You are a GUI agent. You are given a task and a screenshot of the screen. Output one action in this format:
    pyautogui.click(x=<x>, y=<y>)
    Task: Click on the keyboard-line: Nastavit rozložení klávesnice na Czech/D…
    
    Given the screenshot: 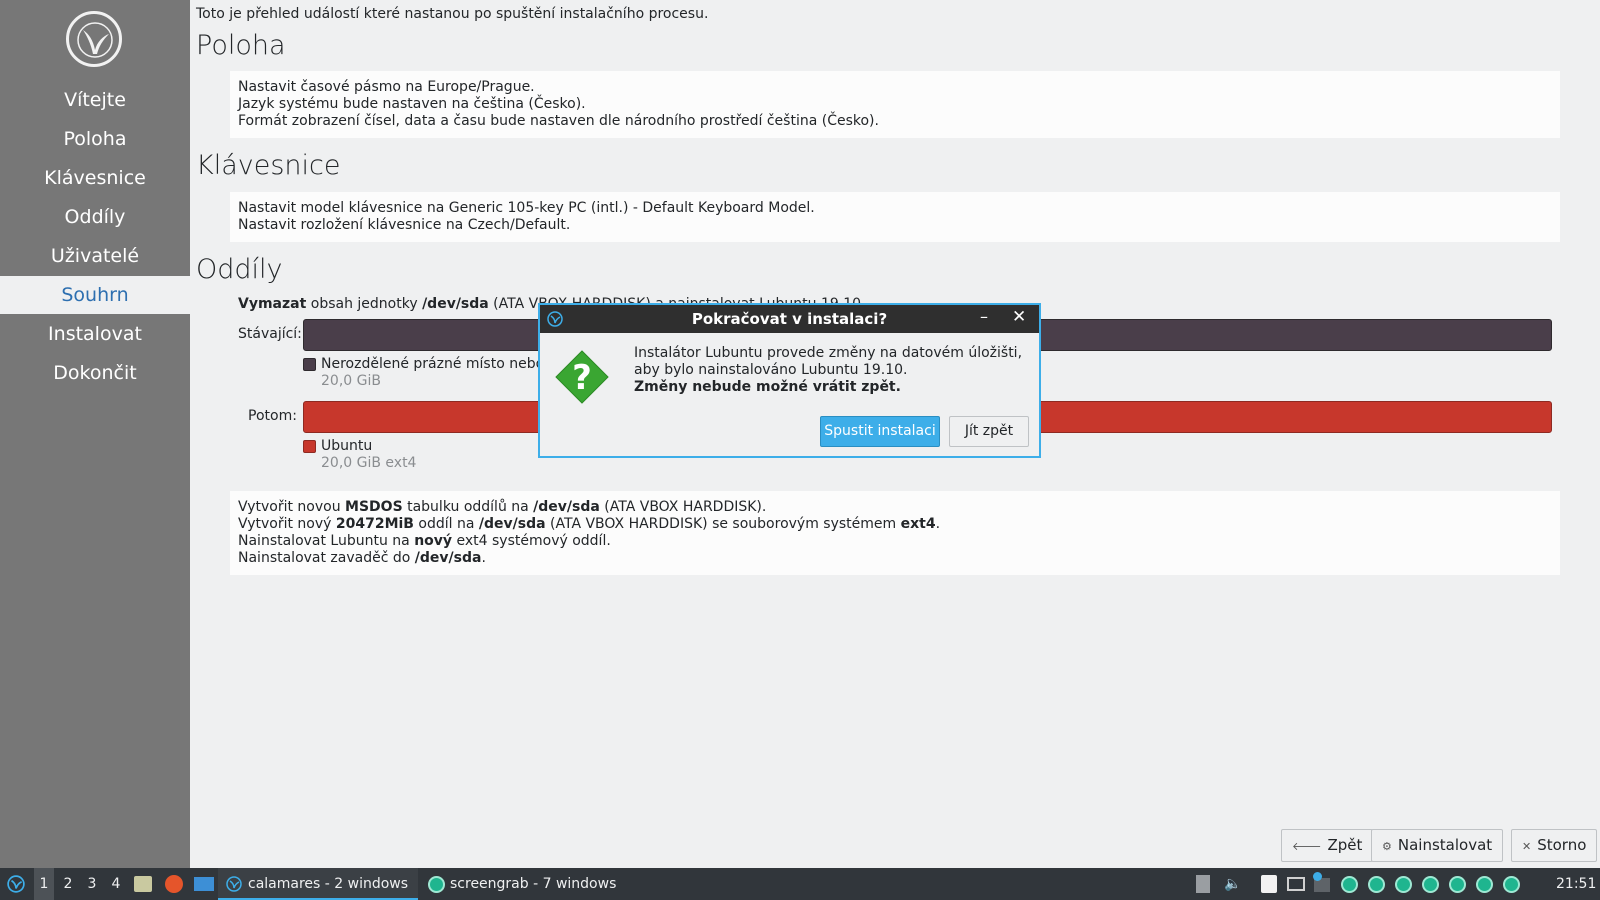 What is the action you would take?
    pyautogui.click(x=404, y=225)
    